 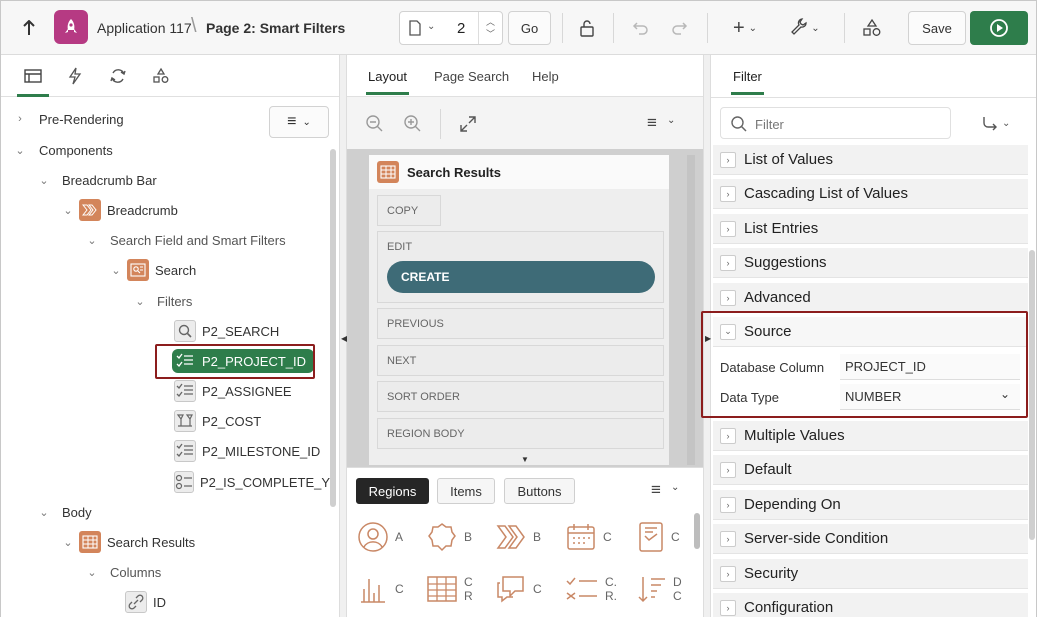 I want to click on group-default: › Default, so click(x=870, y=470).